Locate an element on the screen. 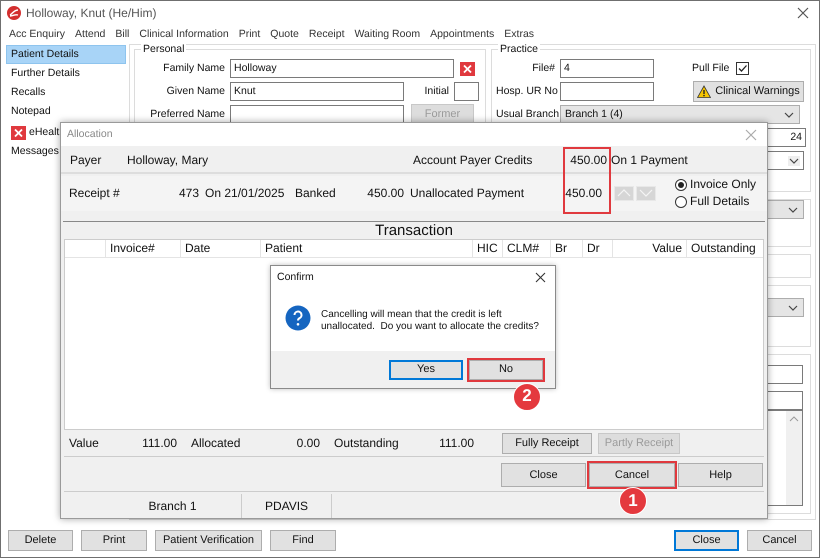 This screenshot has height=558, width=820. field-label: Value is located at coordinates (84, 443).